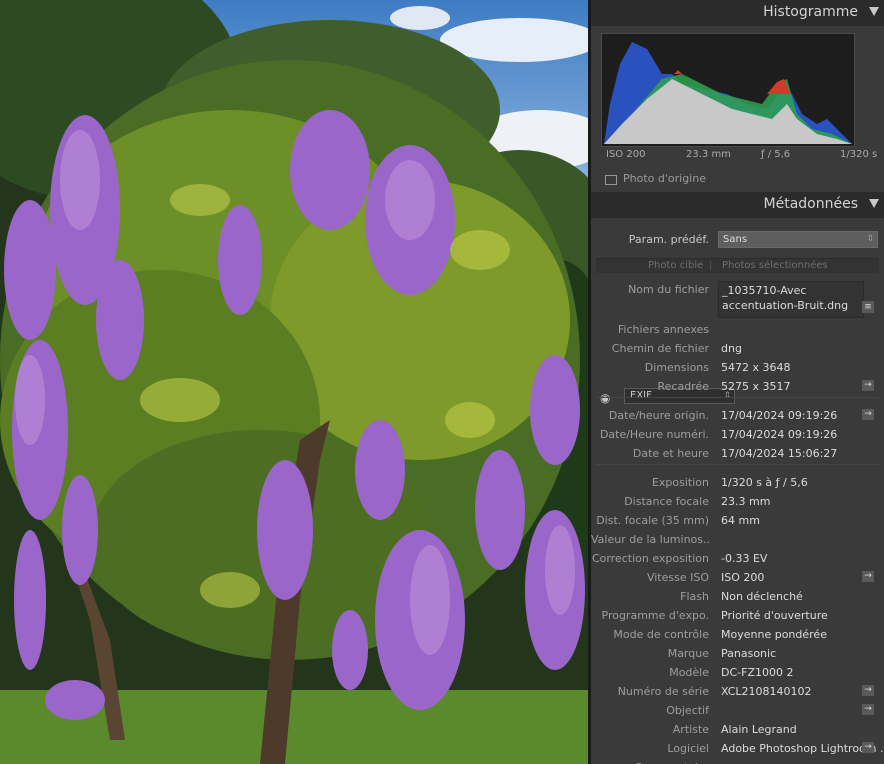  What do you see at coordinates (868, 307) in the screenshot?
I see `list-icon: ≡` at bounding box center [868, 307].